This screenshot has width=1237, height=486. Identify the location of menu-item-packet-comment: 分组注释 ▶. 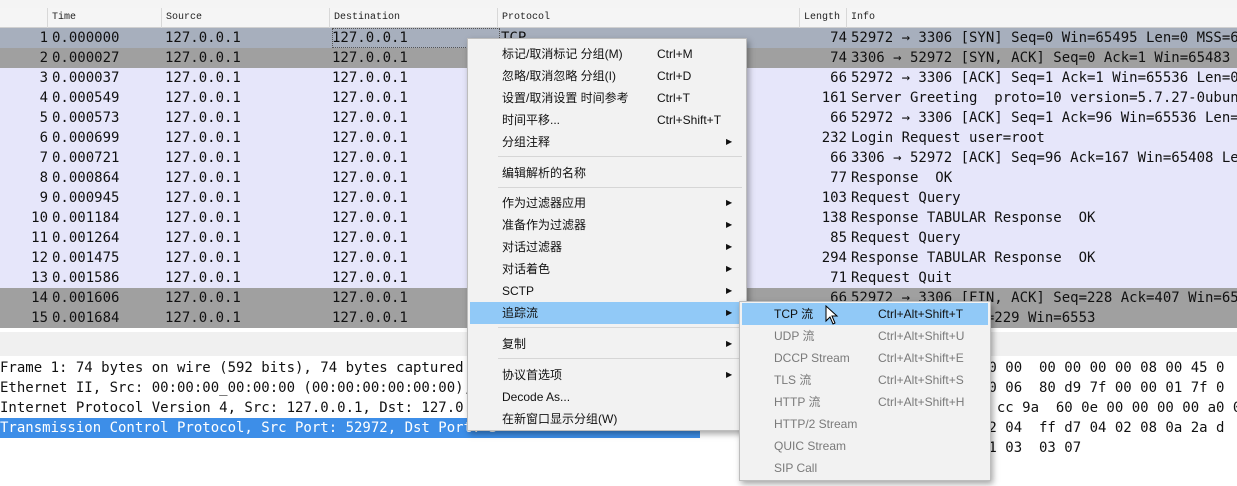
(607, 142).